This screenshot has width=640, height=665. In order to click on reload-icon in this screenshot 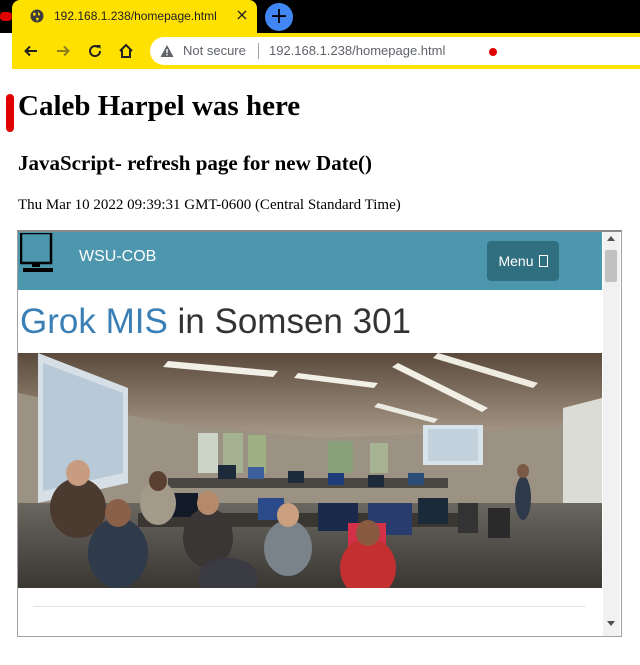, I will do `click(95, 51)`.